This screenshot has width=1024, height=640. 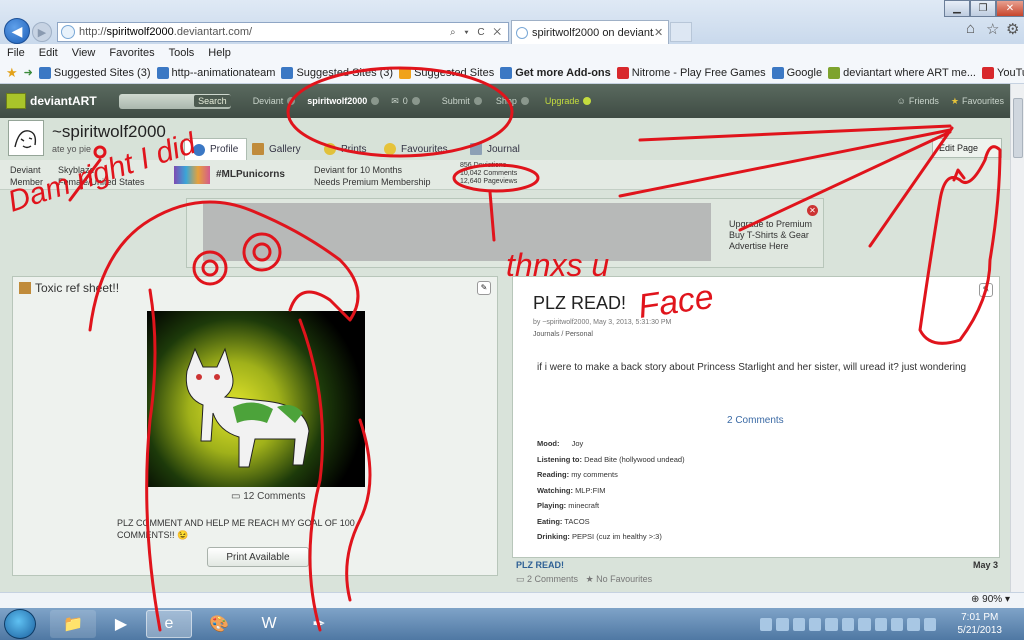 I want to click on tab-favourites: Favourites, so click(x=416, y=149).